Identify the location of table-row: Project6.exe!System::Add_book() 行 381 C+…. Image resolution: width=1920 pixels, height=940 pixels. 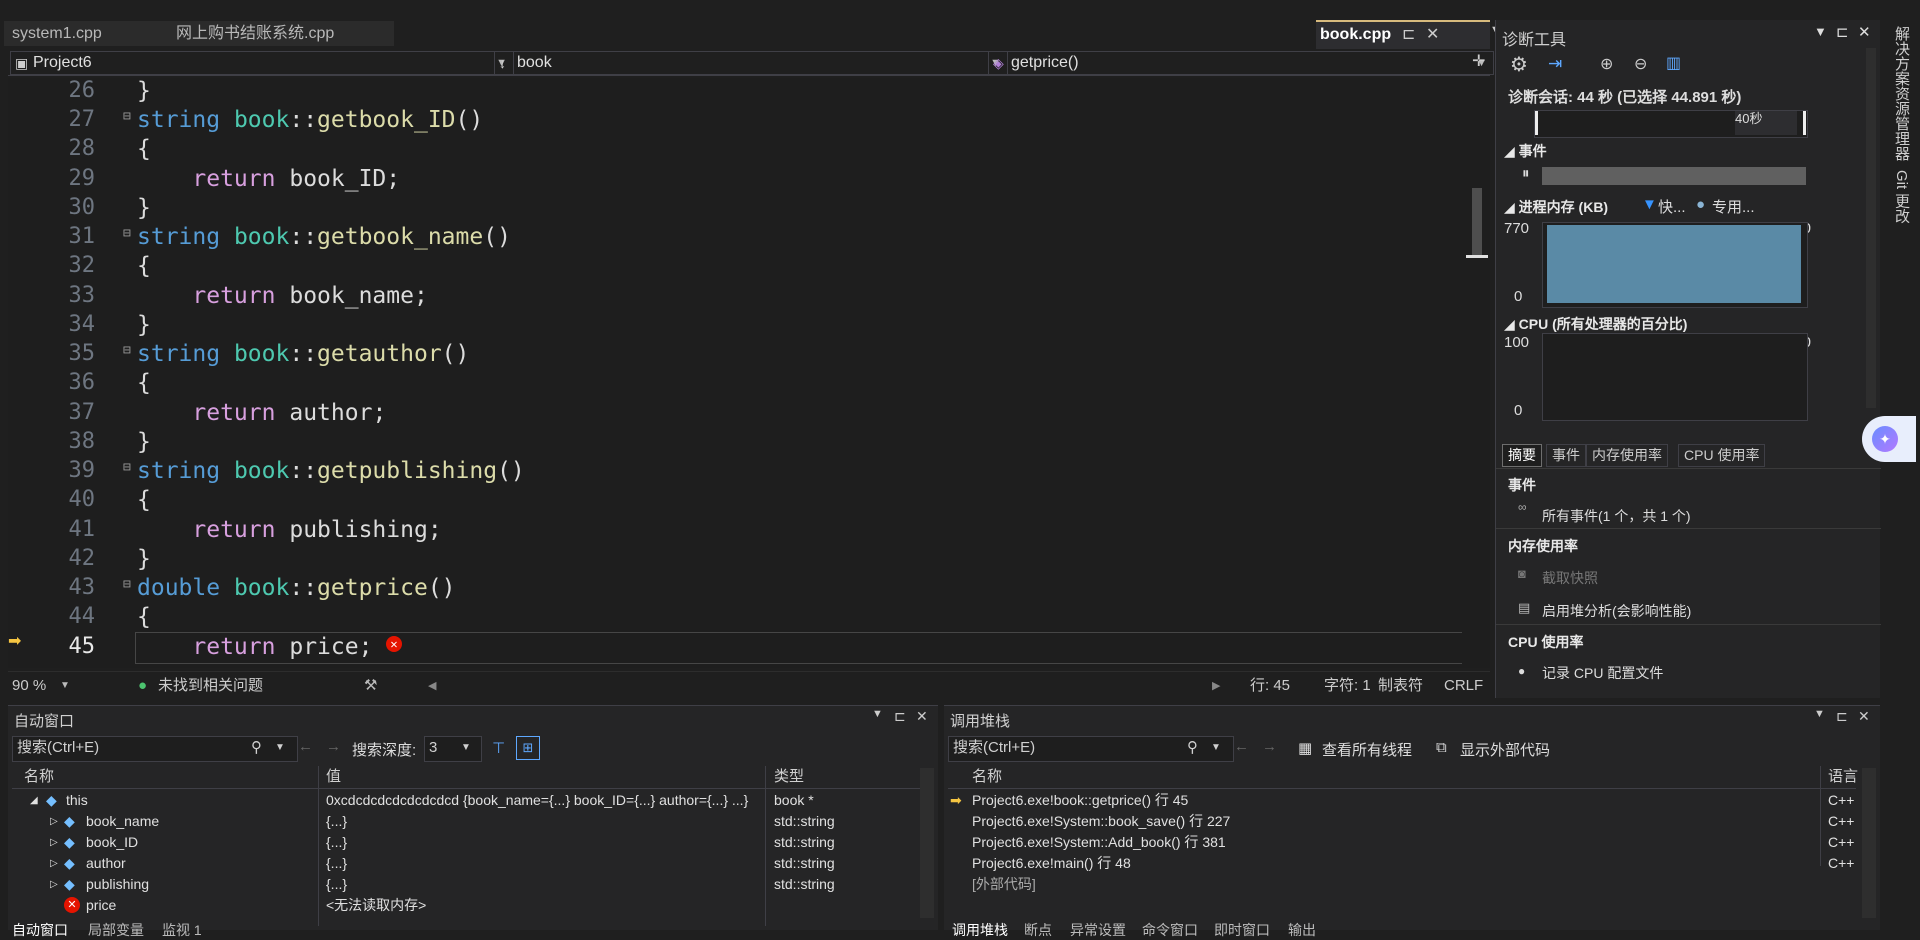
(1402, 842).